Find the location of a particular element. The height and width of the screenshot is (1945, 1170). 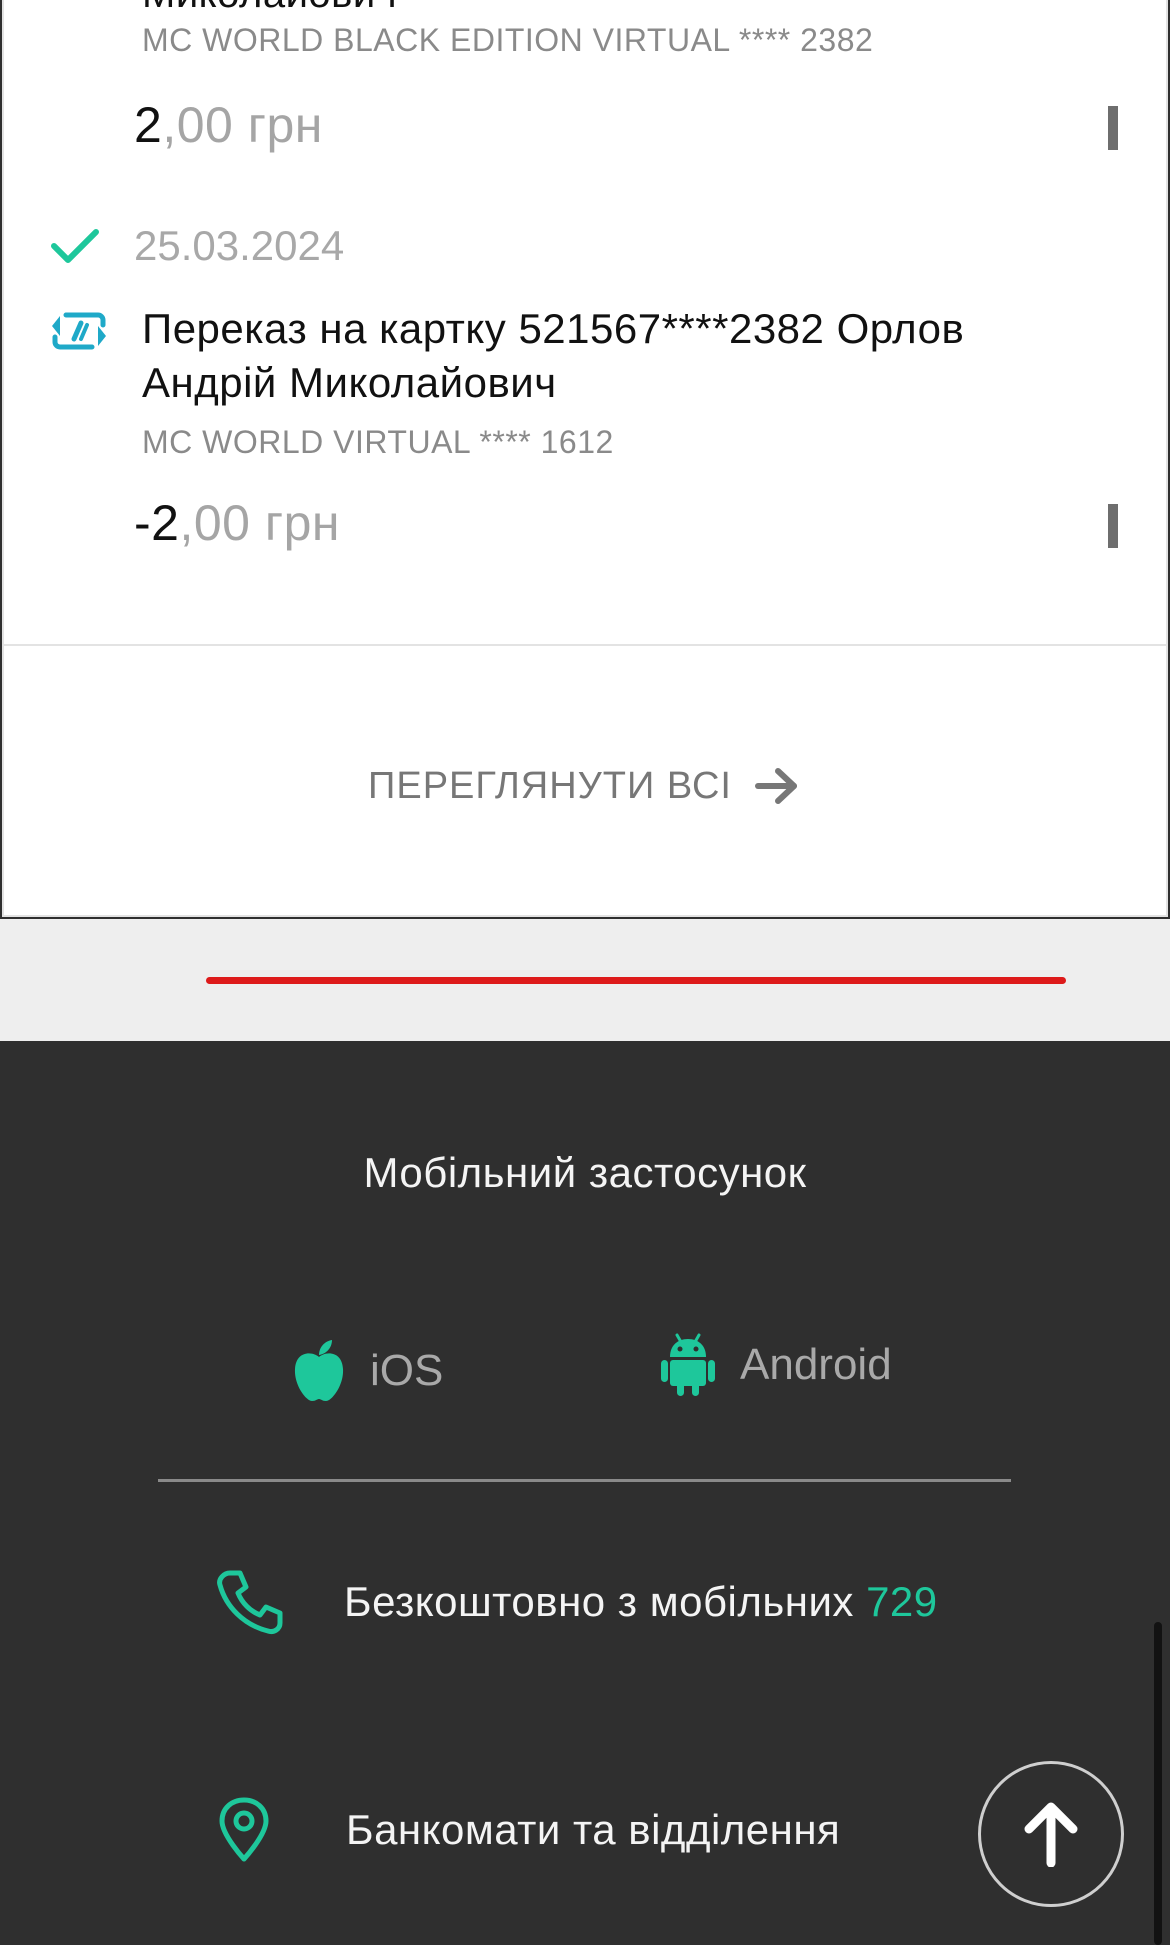

footer-title: Мобільний застосунок is located at coordinates (585, 1172).